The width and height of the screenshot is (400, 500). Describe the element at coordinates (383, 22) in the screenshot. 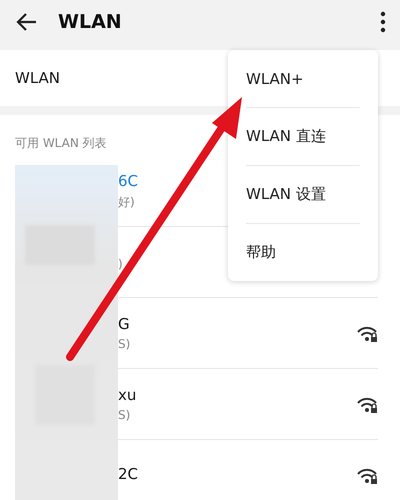

I see `more-menu-icon` at that location.